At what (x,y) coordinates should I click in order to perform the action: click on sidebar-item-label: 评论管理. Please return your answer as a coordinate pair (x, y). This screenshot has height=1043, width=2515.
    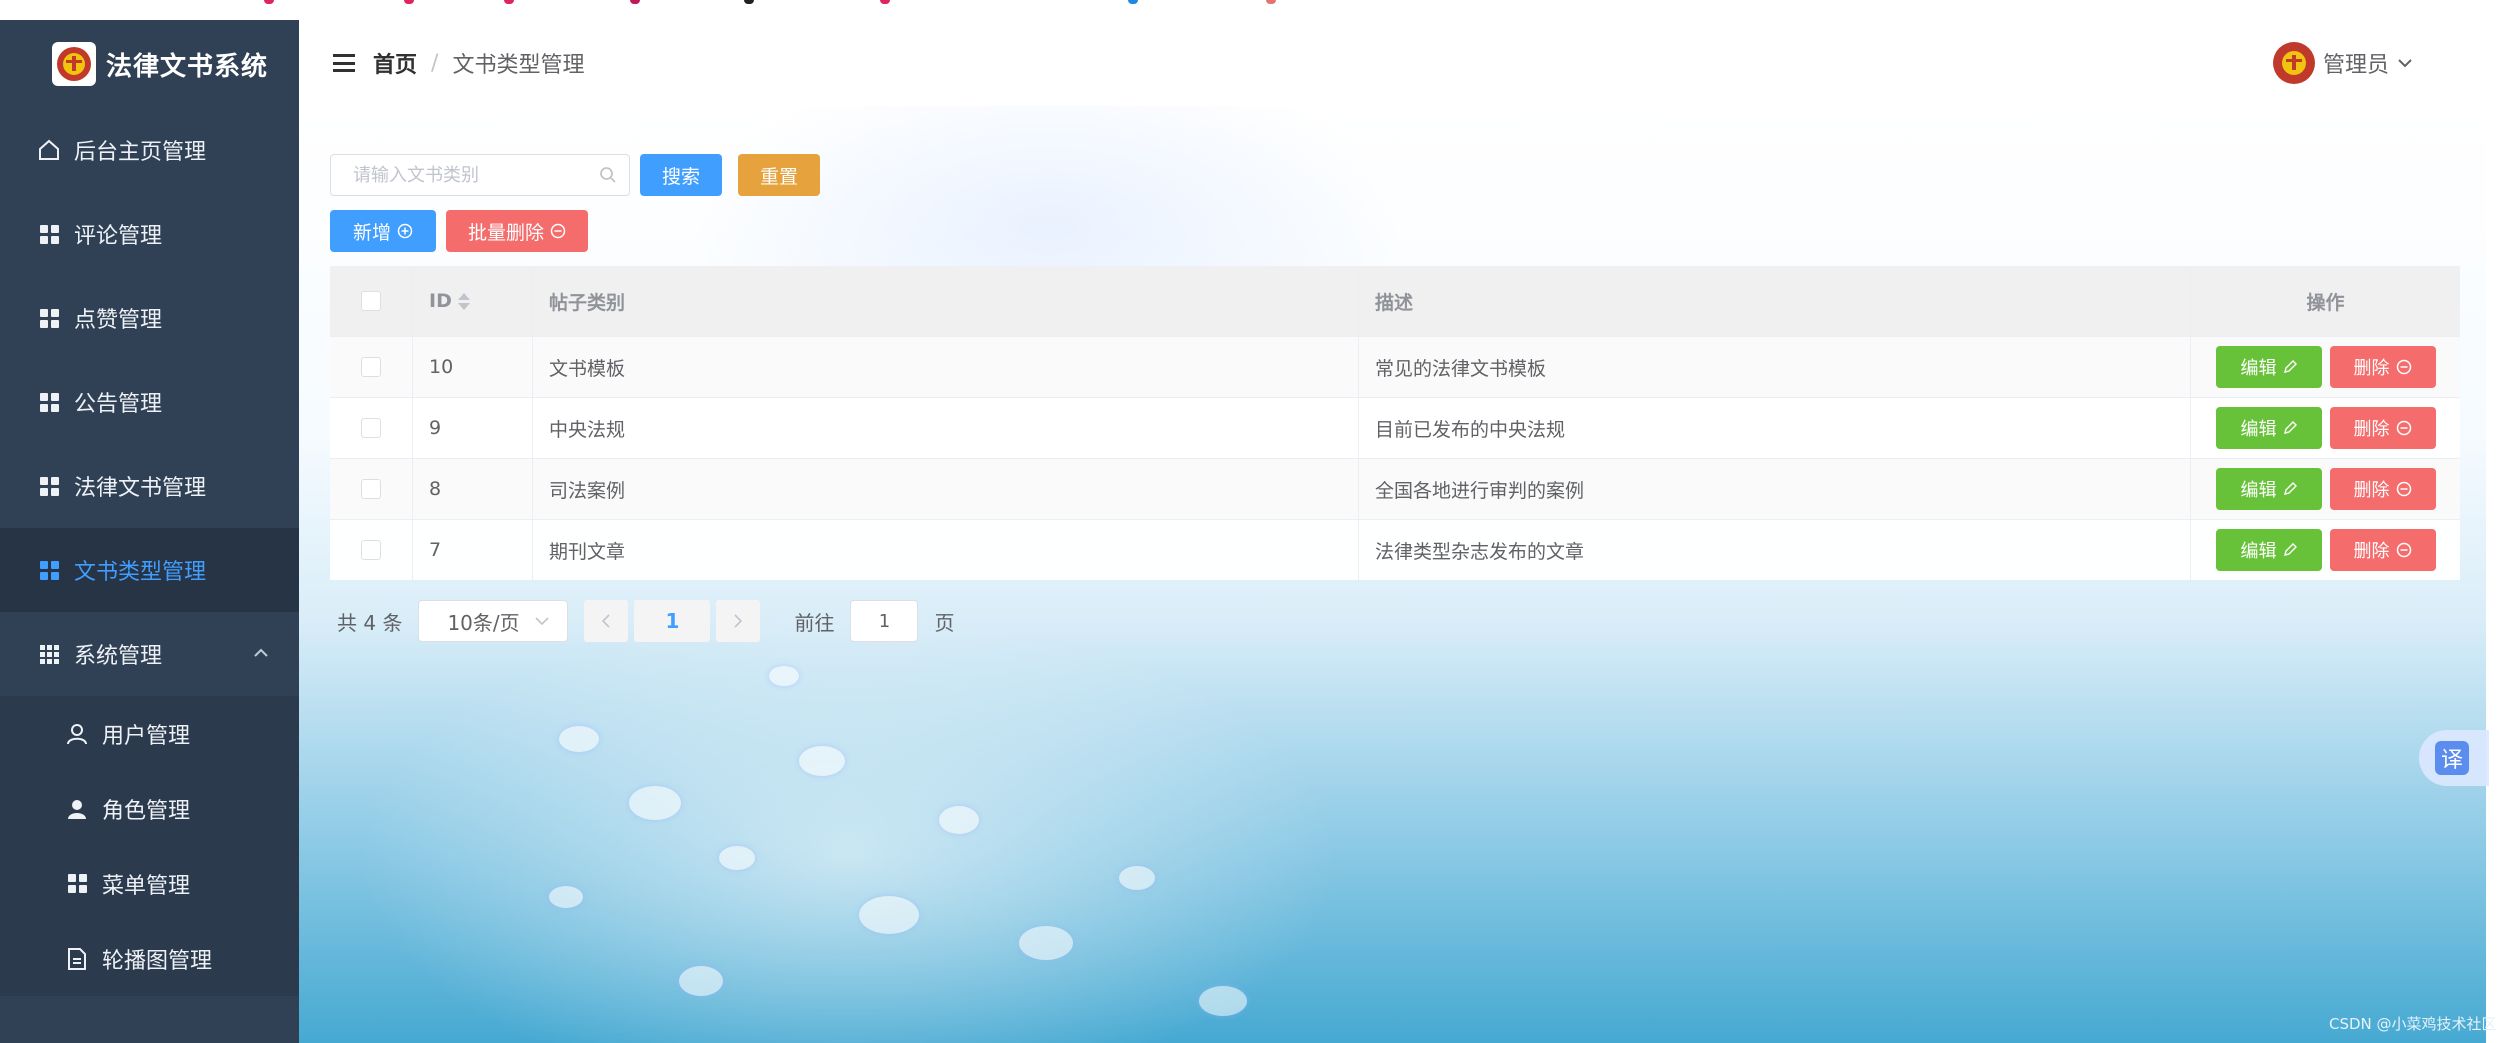
    Looking at the image, I should click on (118, 236).